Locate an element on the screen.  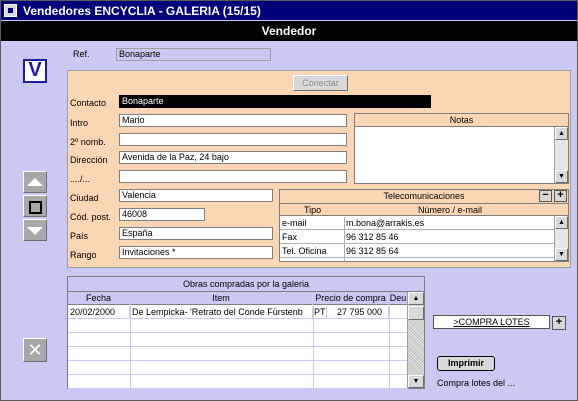
ref-label: Ref. is located at coordinates (81, 54).